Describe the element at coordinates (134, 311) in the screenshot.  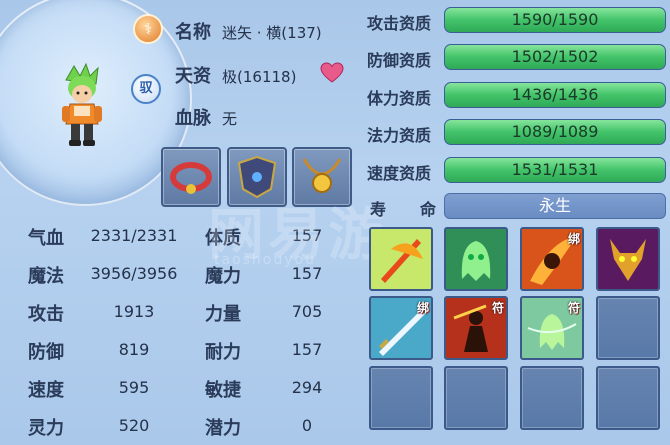
I see `stat-value-attack: 1913` at that location.